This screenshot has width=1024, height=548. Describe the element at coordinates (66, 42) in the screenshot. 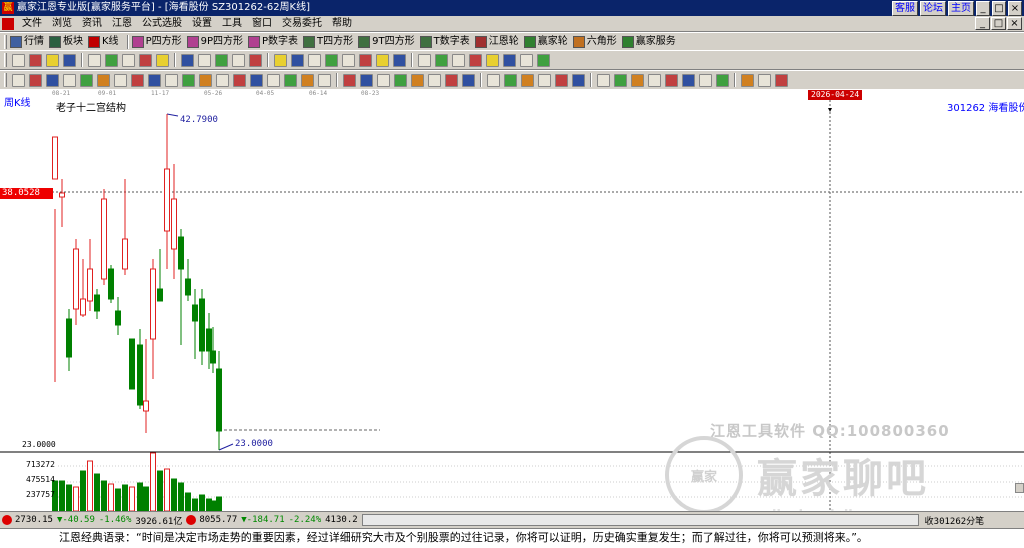

I see `toolbar-button-1: 板块` at that location.